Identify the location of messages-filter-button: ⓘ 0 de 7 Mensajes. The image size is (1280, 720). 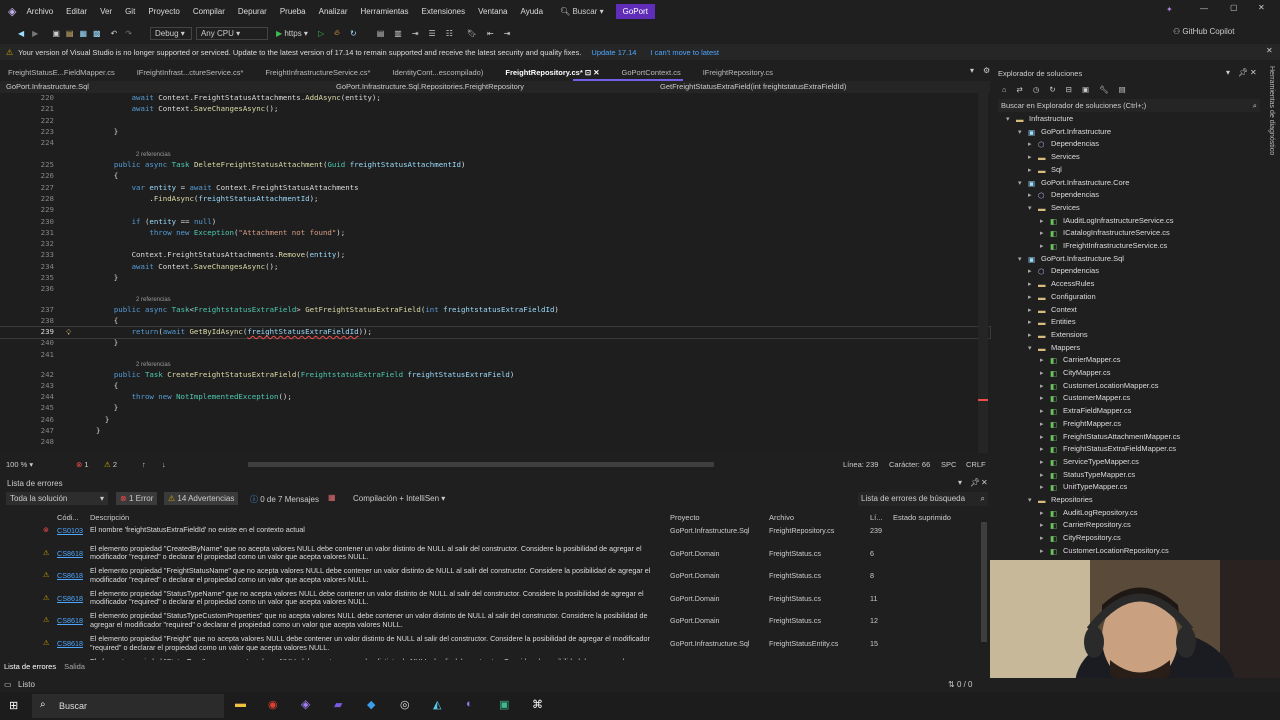
(284, 499).